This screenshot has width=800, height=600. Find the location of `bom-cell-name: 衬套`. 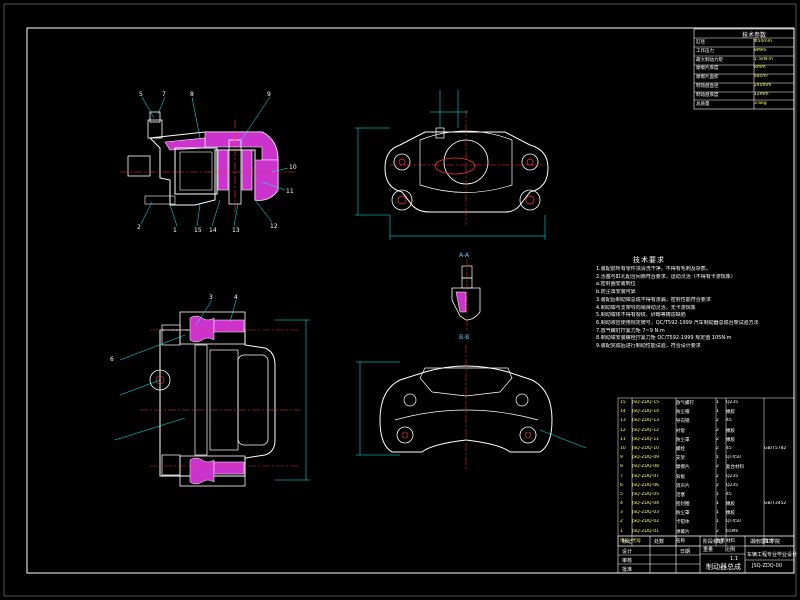

bom-cell-name: 衬套 is located at coordinates (680, 431).